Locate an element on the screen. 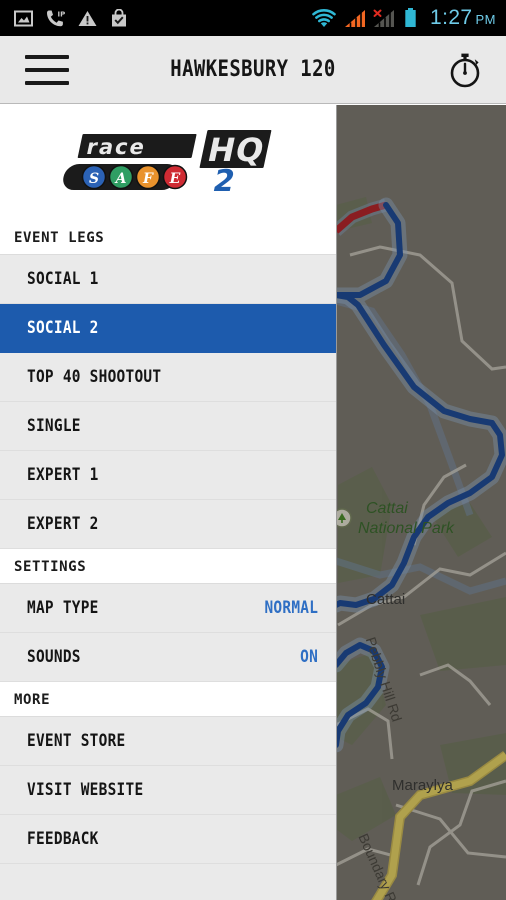 This screenshot has height=900, width=506. drawer-item-label: EVENT STORE is located at coordinates (76, 741).